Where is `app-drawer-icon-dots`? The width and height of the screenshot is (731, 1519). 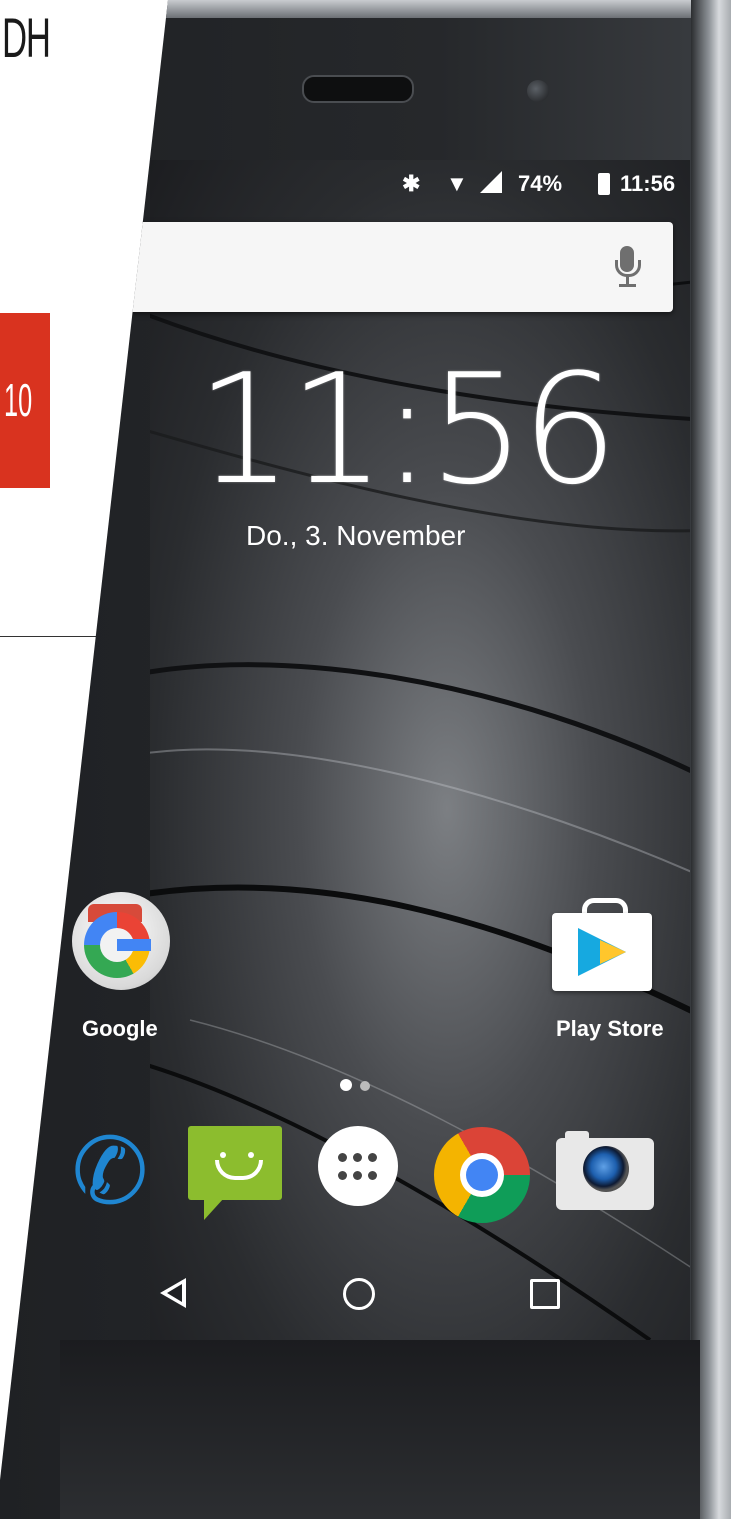
app-drawer-icon-dots is located at coordinates (358, 1168).